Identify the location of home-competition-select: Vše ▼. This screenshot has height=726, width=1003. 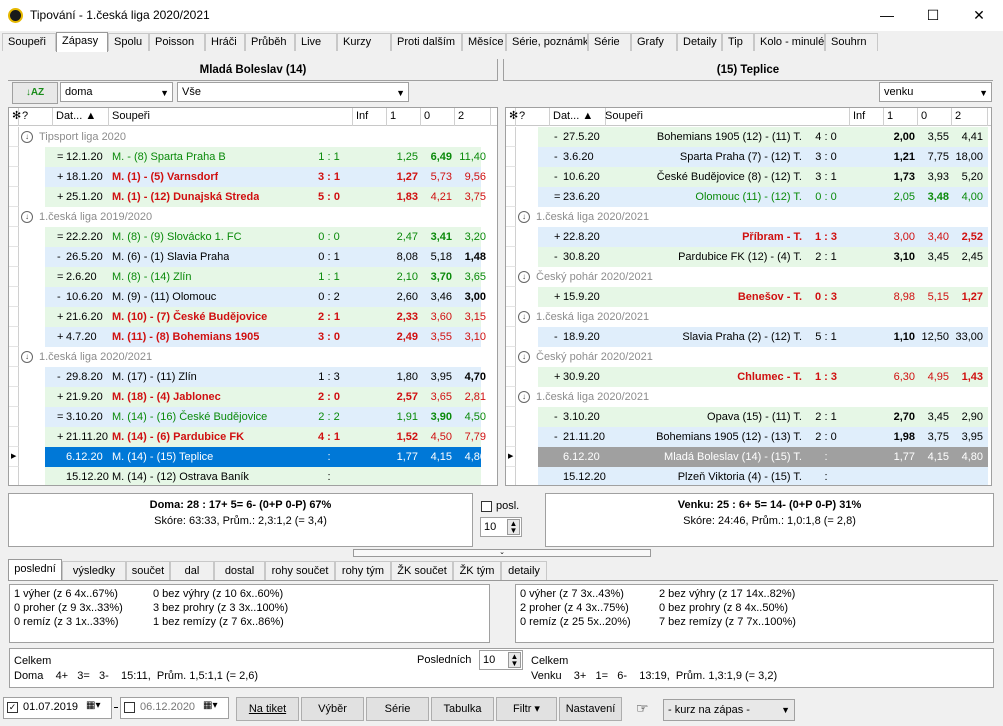
(293, 92).